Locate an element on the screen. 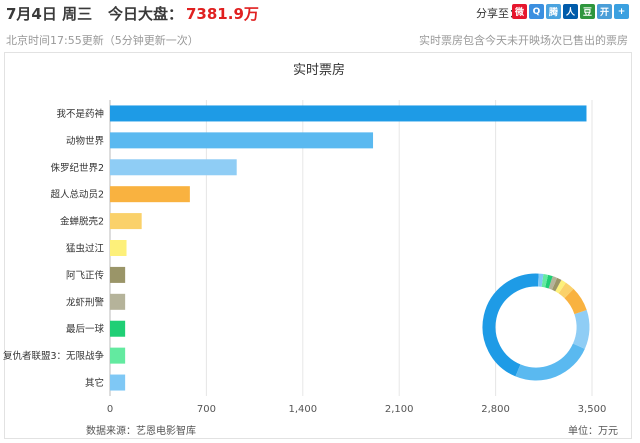  share-donut is located at coordinates (536, 327).